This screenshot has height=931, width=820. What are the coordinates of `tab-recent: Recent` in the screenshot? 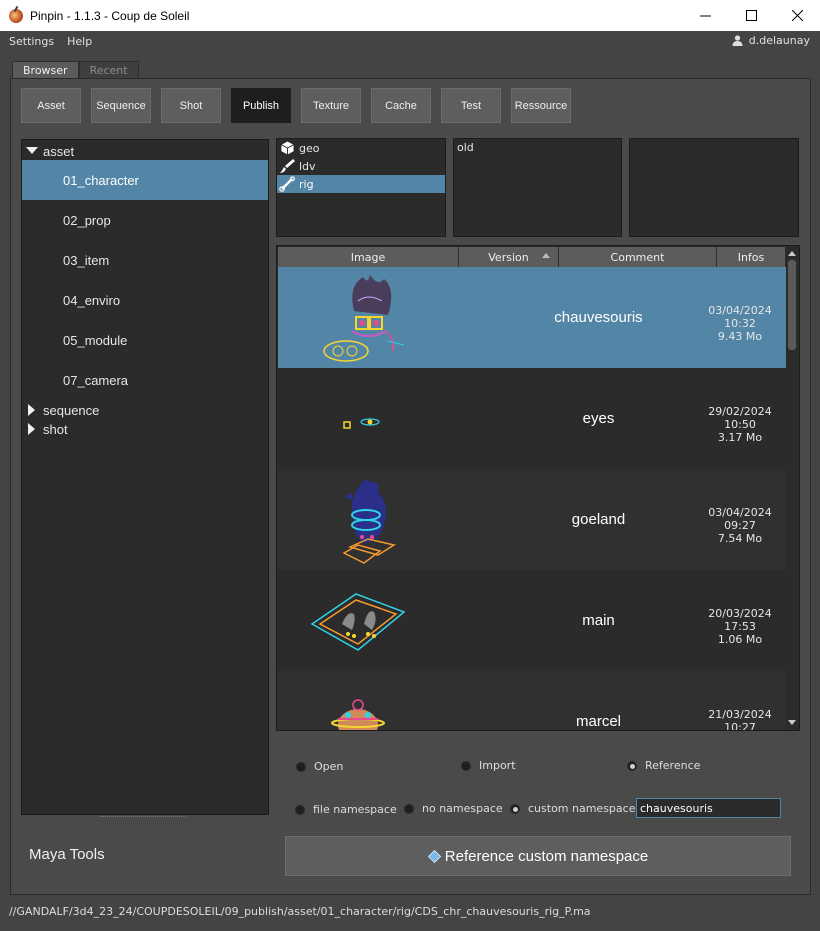 It's located at (108, 70).